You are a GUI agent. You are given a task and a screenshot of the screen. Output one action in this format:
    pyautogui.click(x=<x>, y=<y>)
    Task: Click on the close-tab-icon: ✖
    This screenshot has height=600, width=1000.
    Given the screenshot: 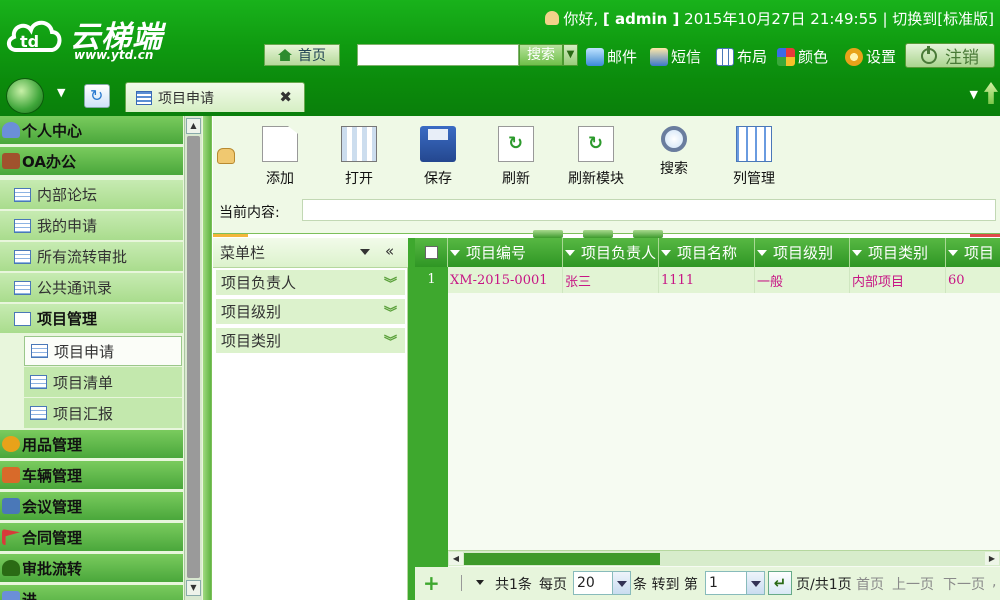 What is the action you would take?
    pyautogui.click(x=285, y=97)
    